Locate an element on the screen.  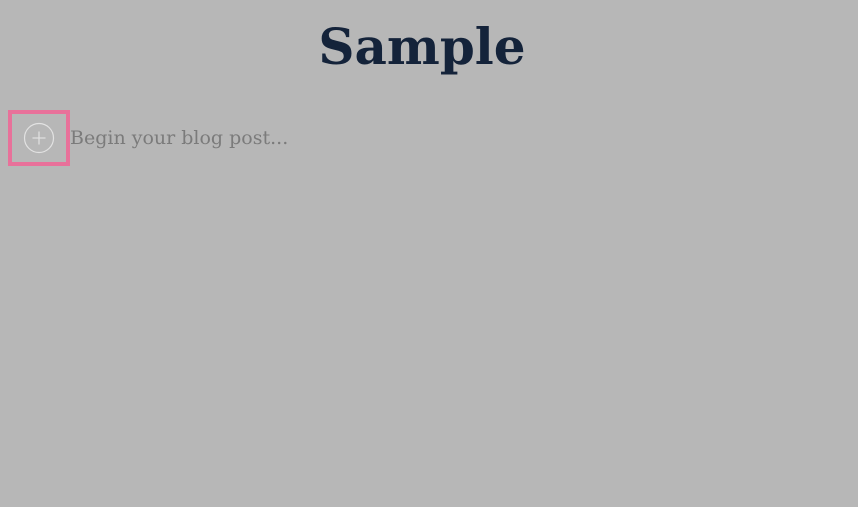
plus-circle-icon is located at coordinates (39, 138).